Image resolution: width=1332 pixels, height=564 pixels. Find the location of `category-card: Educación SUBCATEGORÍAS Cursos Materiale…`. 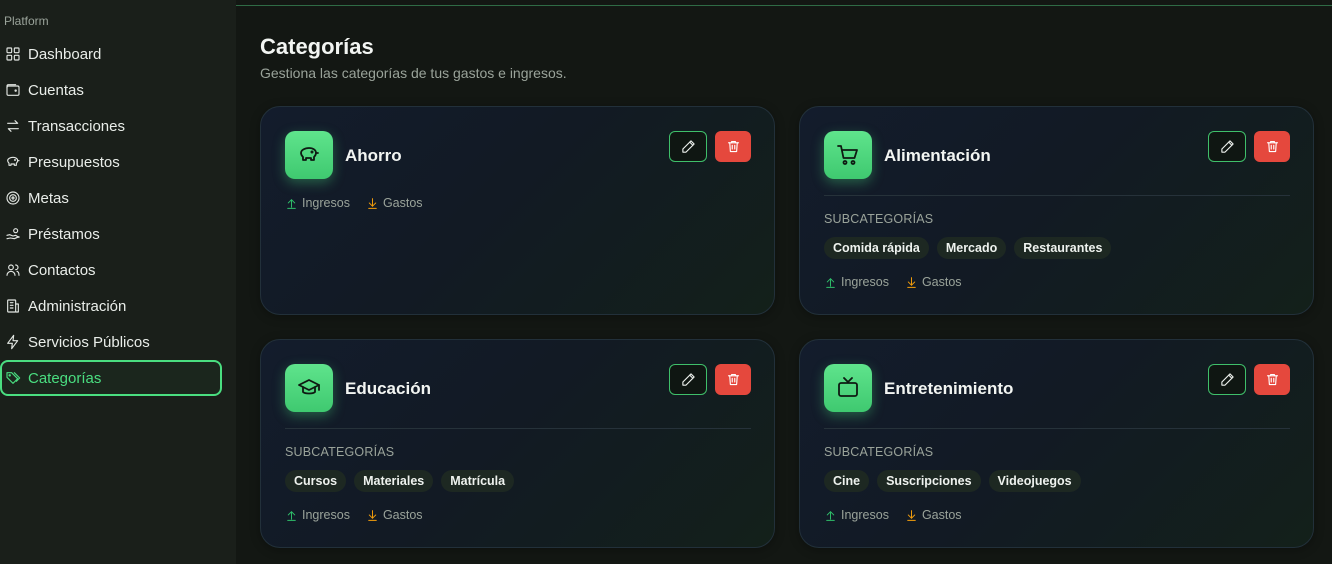

category-card: Educación SUBCATEGORÍAS Cursos Materiale… is located at coordinates (517, 443).